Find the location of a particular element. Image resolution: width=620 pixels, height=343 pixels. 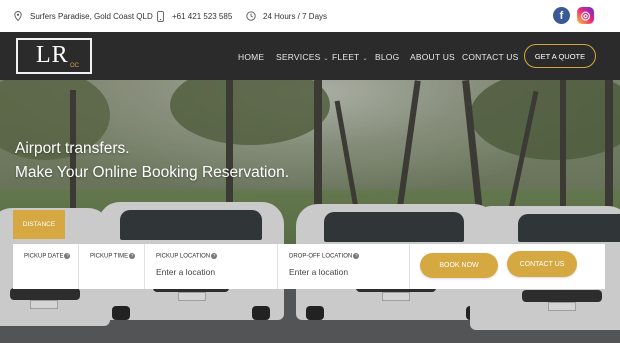

instagram-icon: ◎ is located at coordinates (585, 15).